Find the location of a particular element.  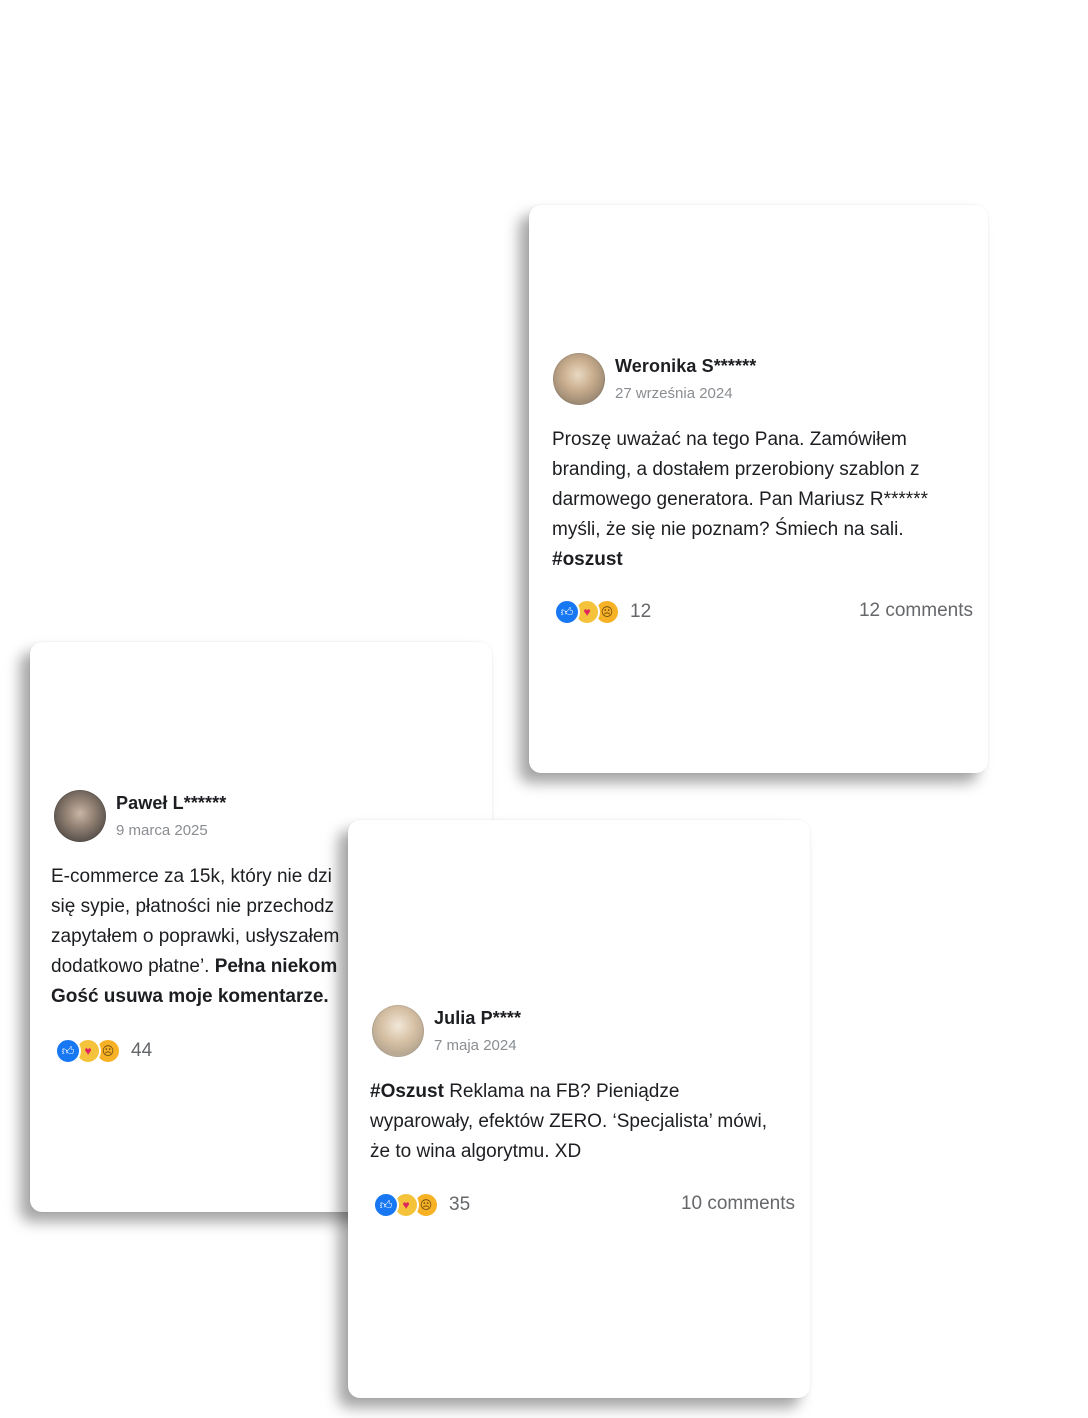

comments-link: 10 comments is located at coordinates (738, 1204).